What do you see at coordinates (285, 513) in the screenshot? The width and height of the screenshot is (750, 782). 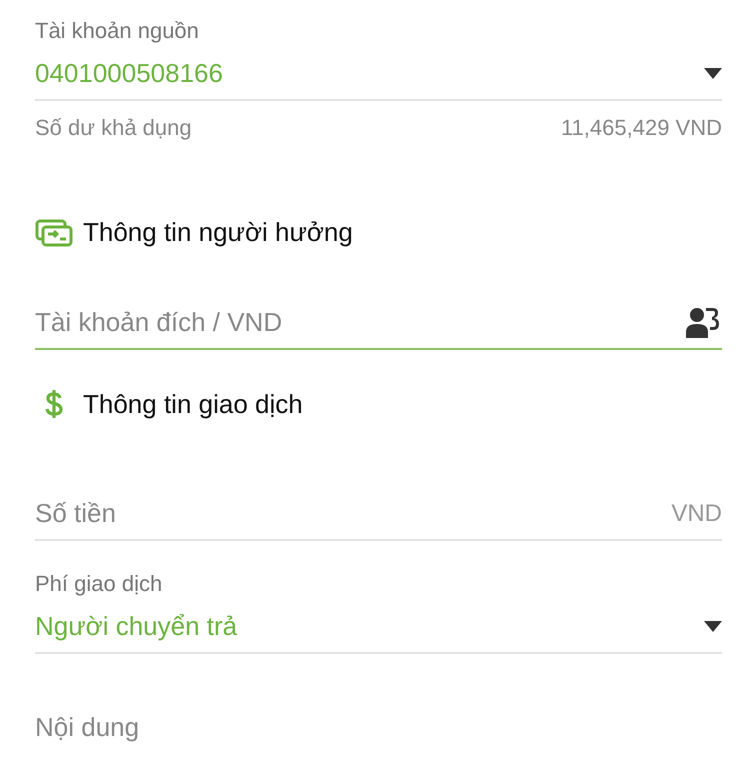 I see `amount-input-field: Số tiền` at bounding box center [285, 513].